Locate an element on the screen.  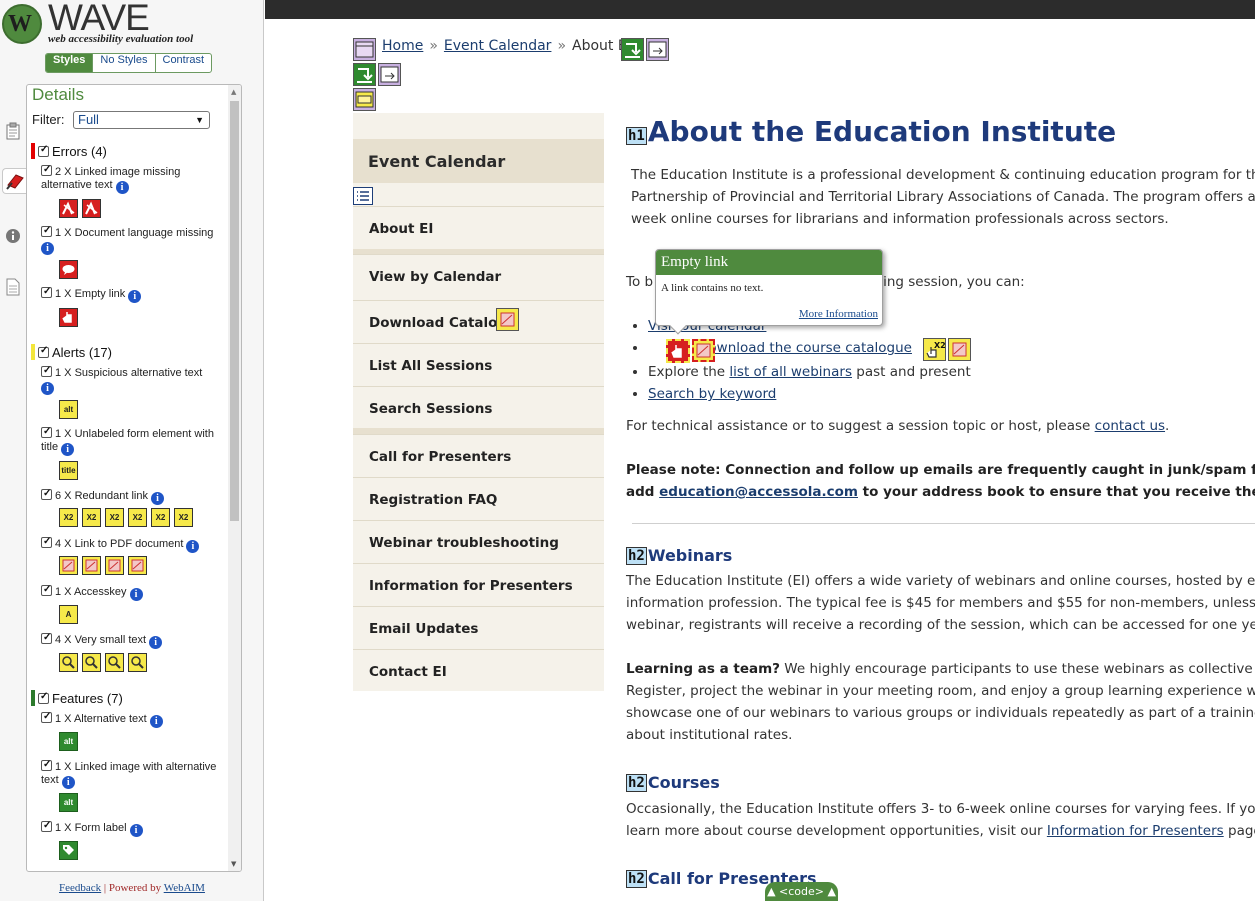
errors-checkbox is located at coordinates (43, 150).